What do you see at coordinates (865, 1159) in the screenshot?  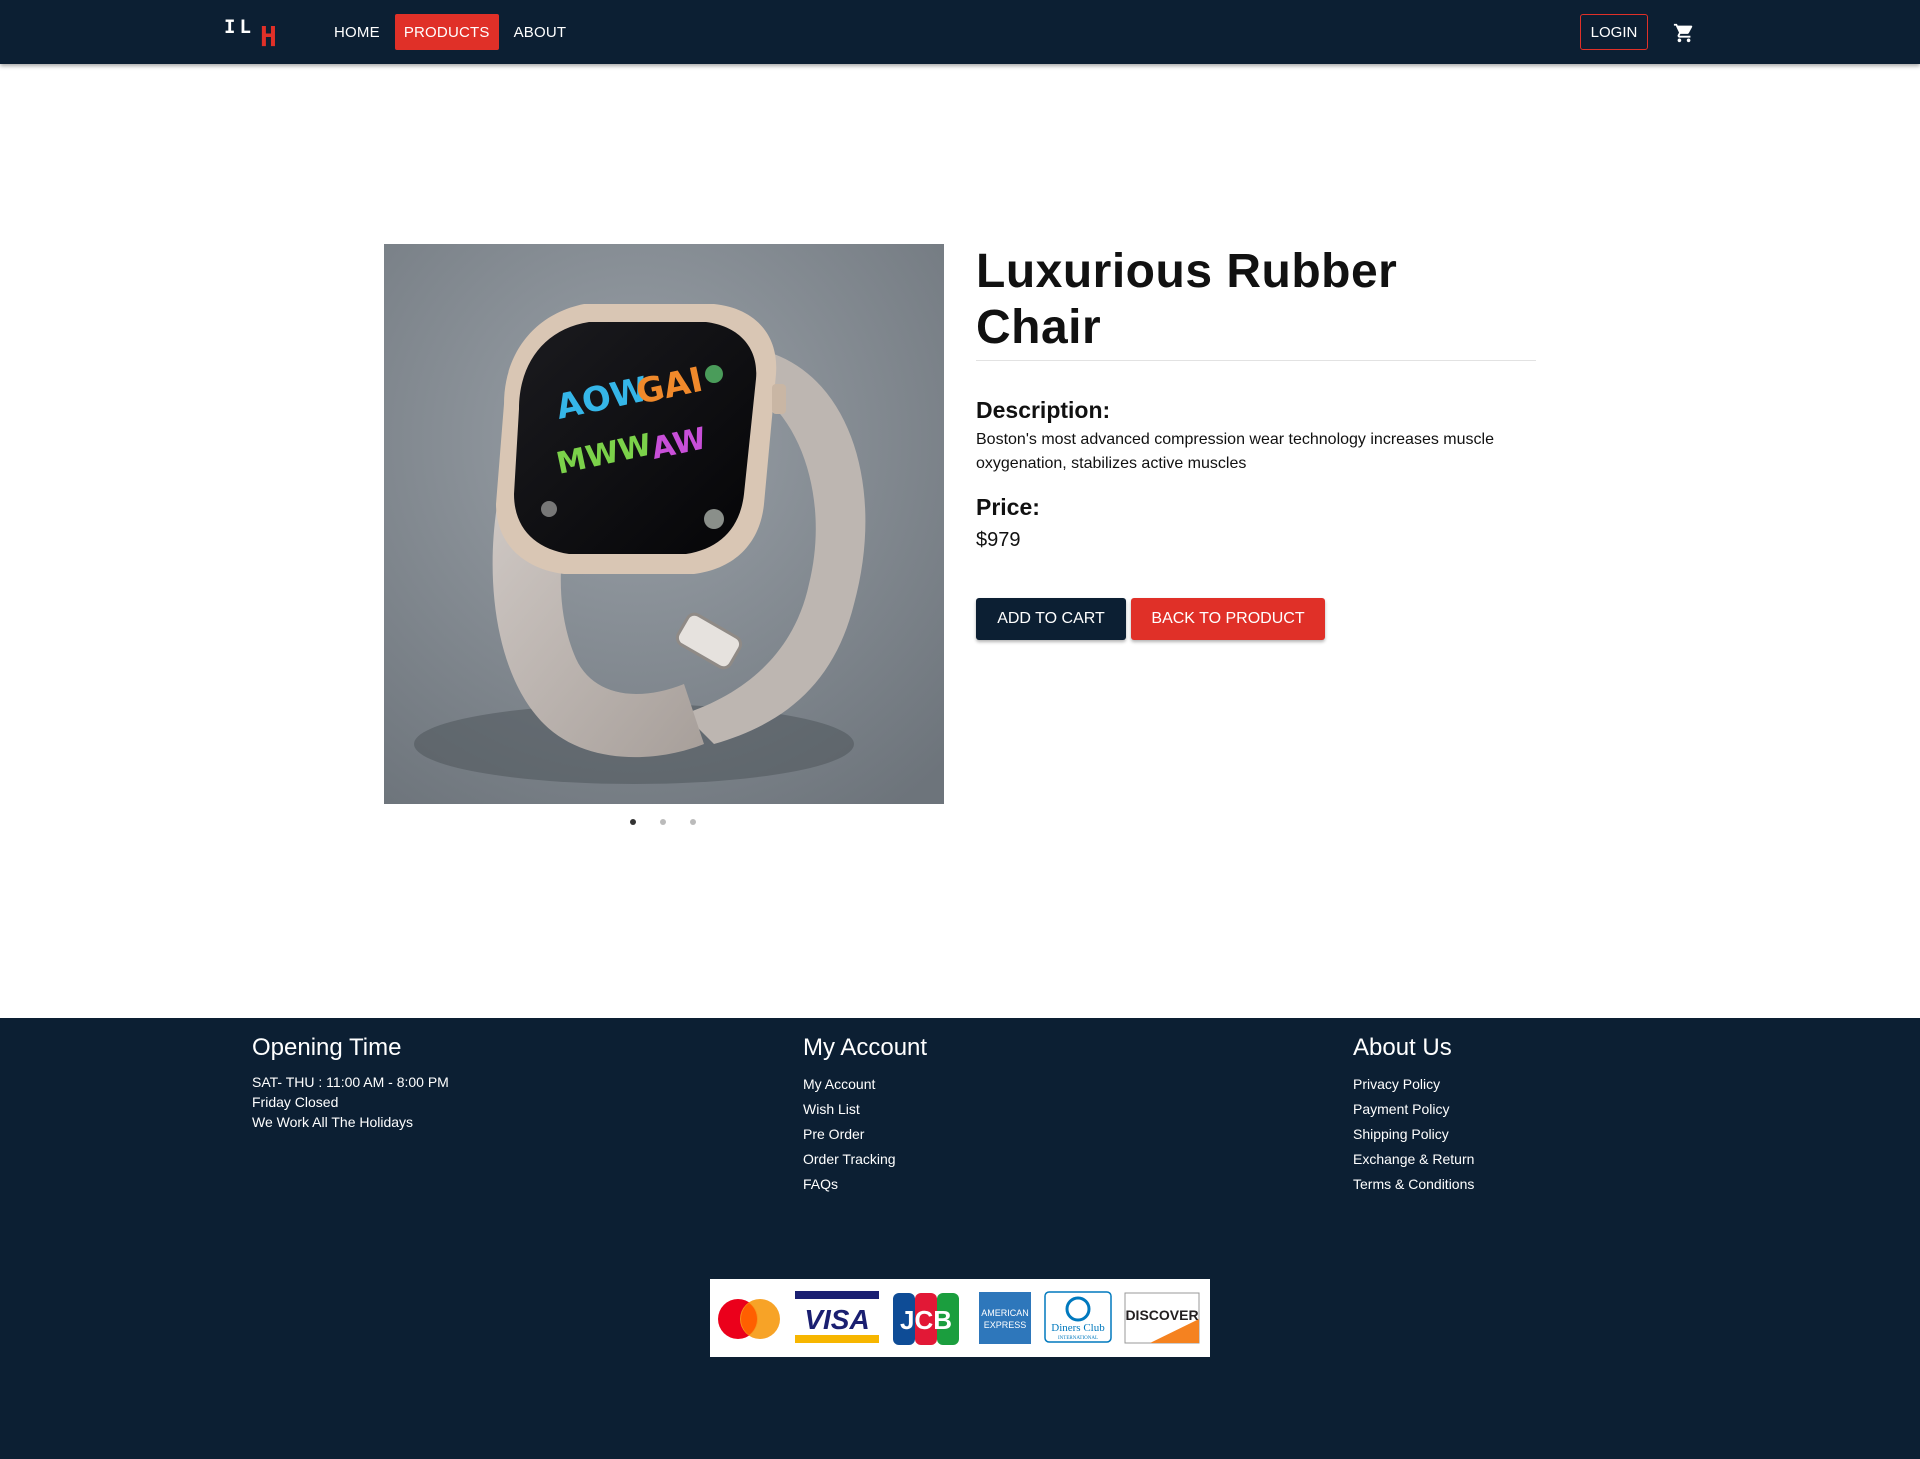 I see `footer-link-order-tracking: Order Tracking` at bounding box center [865, 1159].